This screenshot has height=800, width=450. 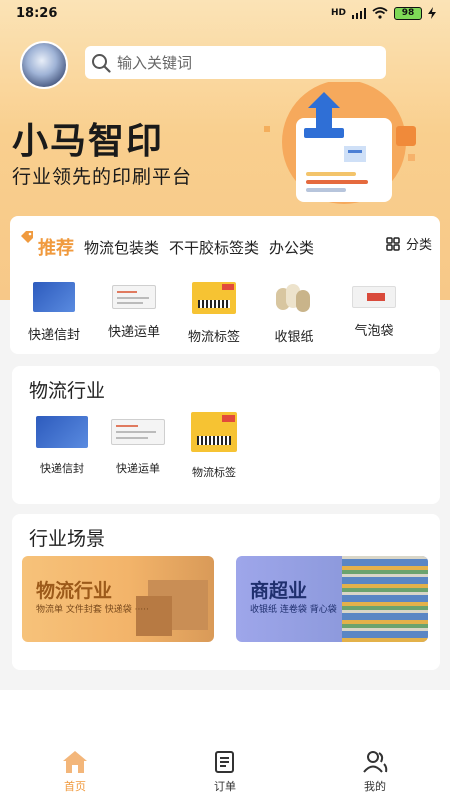 I want to click on banner-retail: 商超业 收银纸 连卷袋 背心袋, so click(x=332, y=599).